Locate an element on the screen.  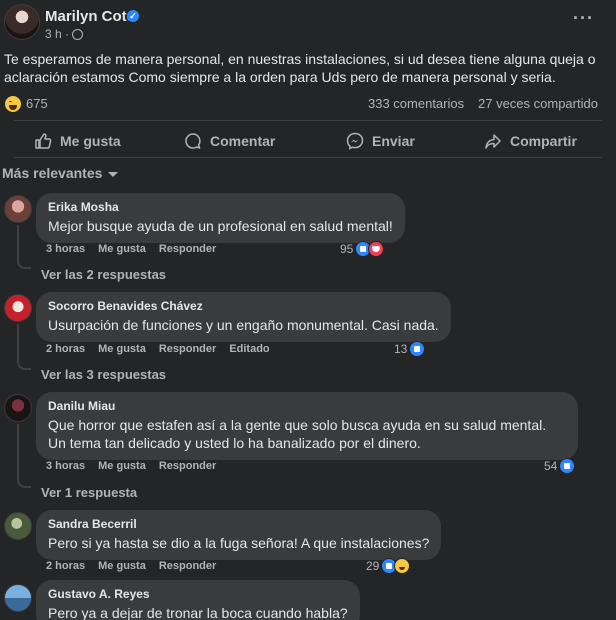
commenter-name: Gustavo A. Reyes is located at coordinates (198, 594).